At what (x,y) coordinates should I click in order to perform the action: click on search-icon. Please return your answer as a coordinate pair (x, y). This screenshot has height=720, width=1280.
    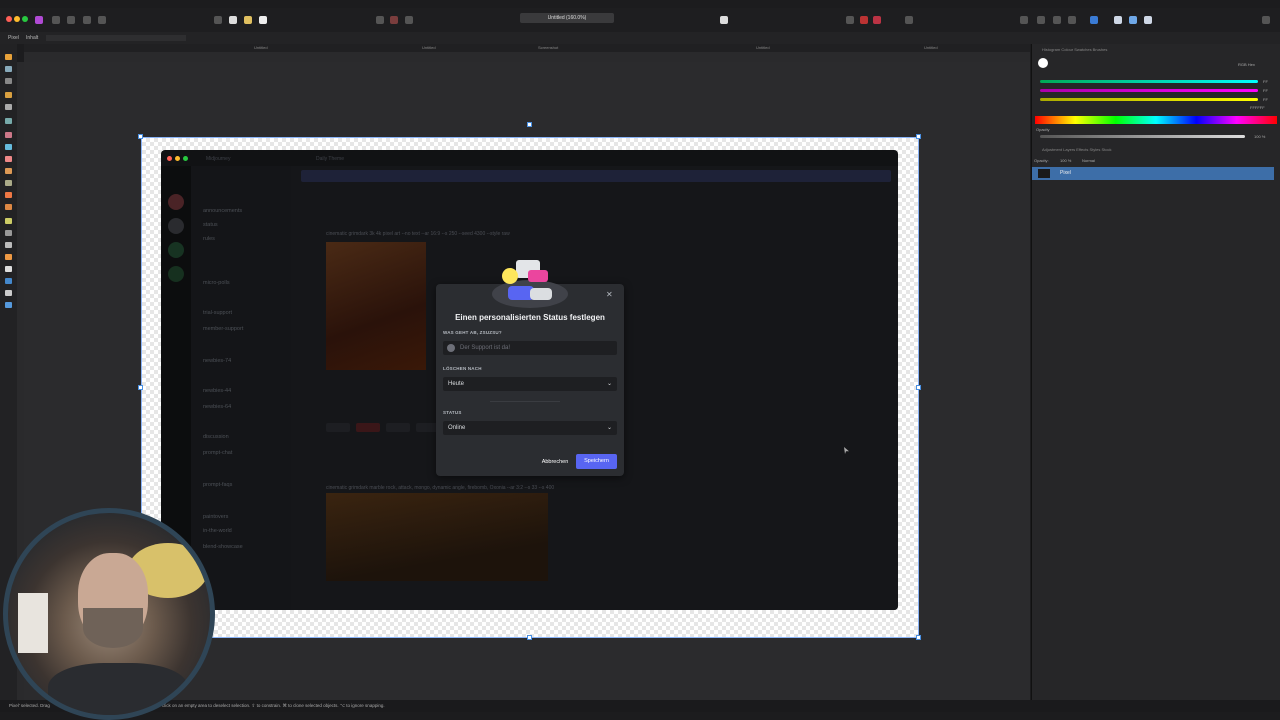
    Looking at the image, I should click on (1118, 20).